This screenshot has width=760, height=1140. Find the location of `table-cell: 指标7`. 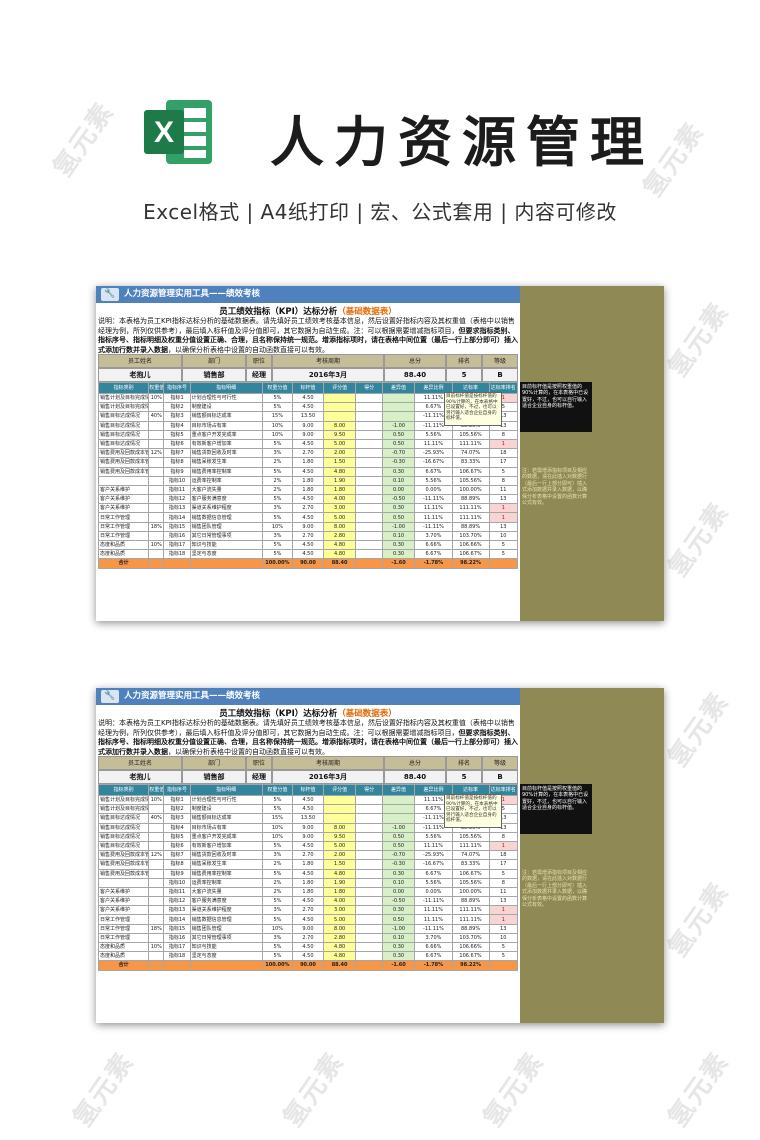

table-cell: 指标7 is located at coordinates (177, 453).